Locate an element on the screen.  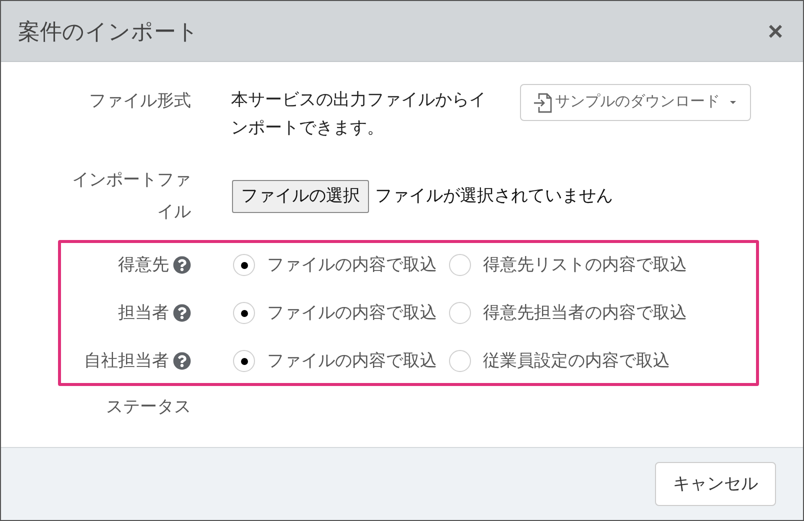
field-label: 自社担当者 is located at coordinates (126, 361).